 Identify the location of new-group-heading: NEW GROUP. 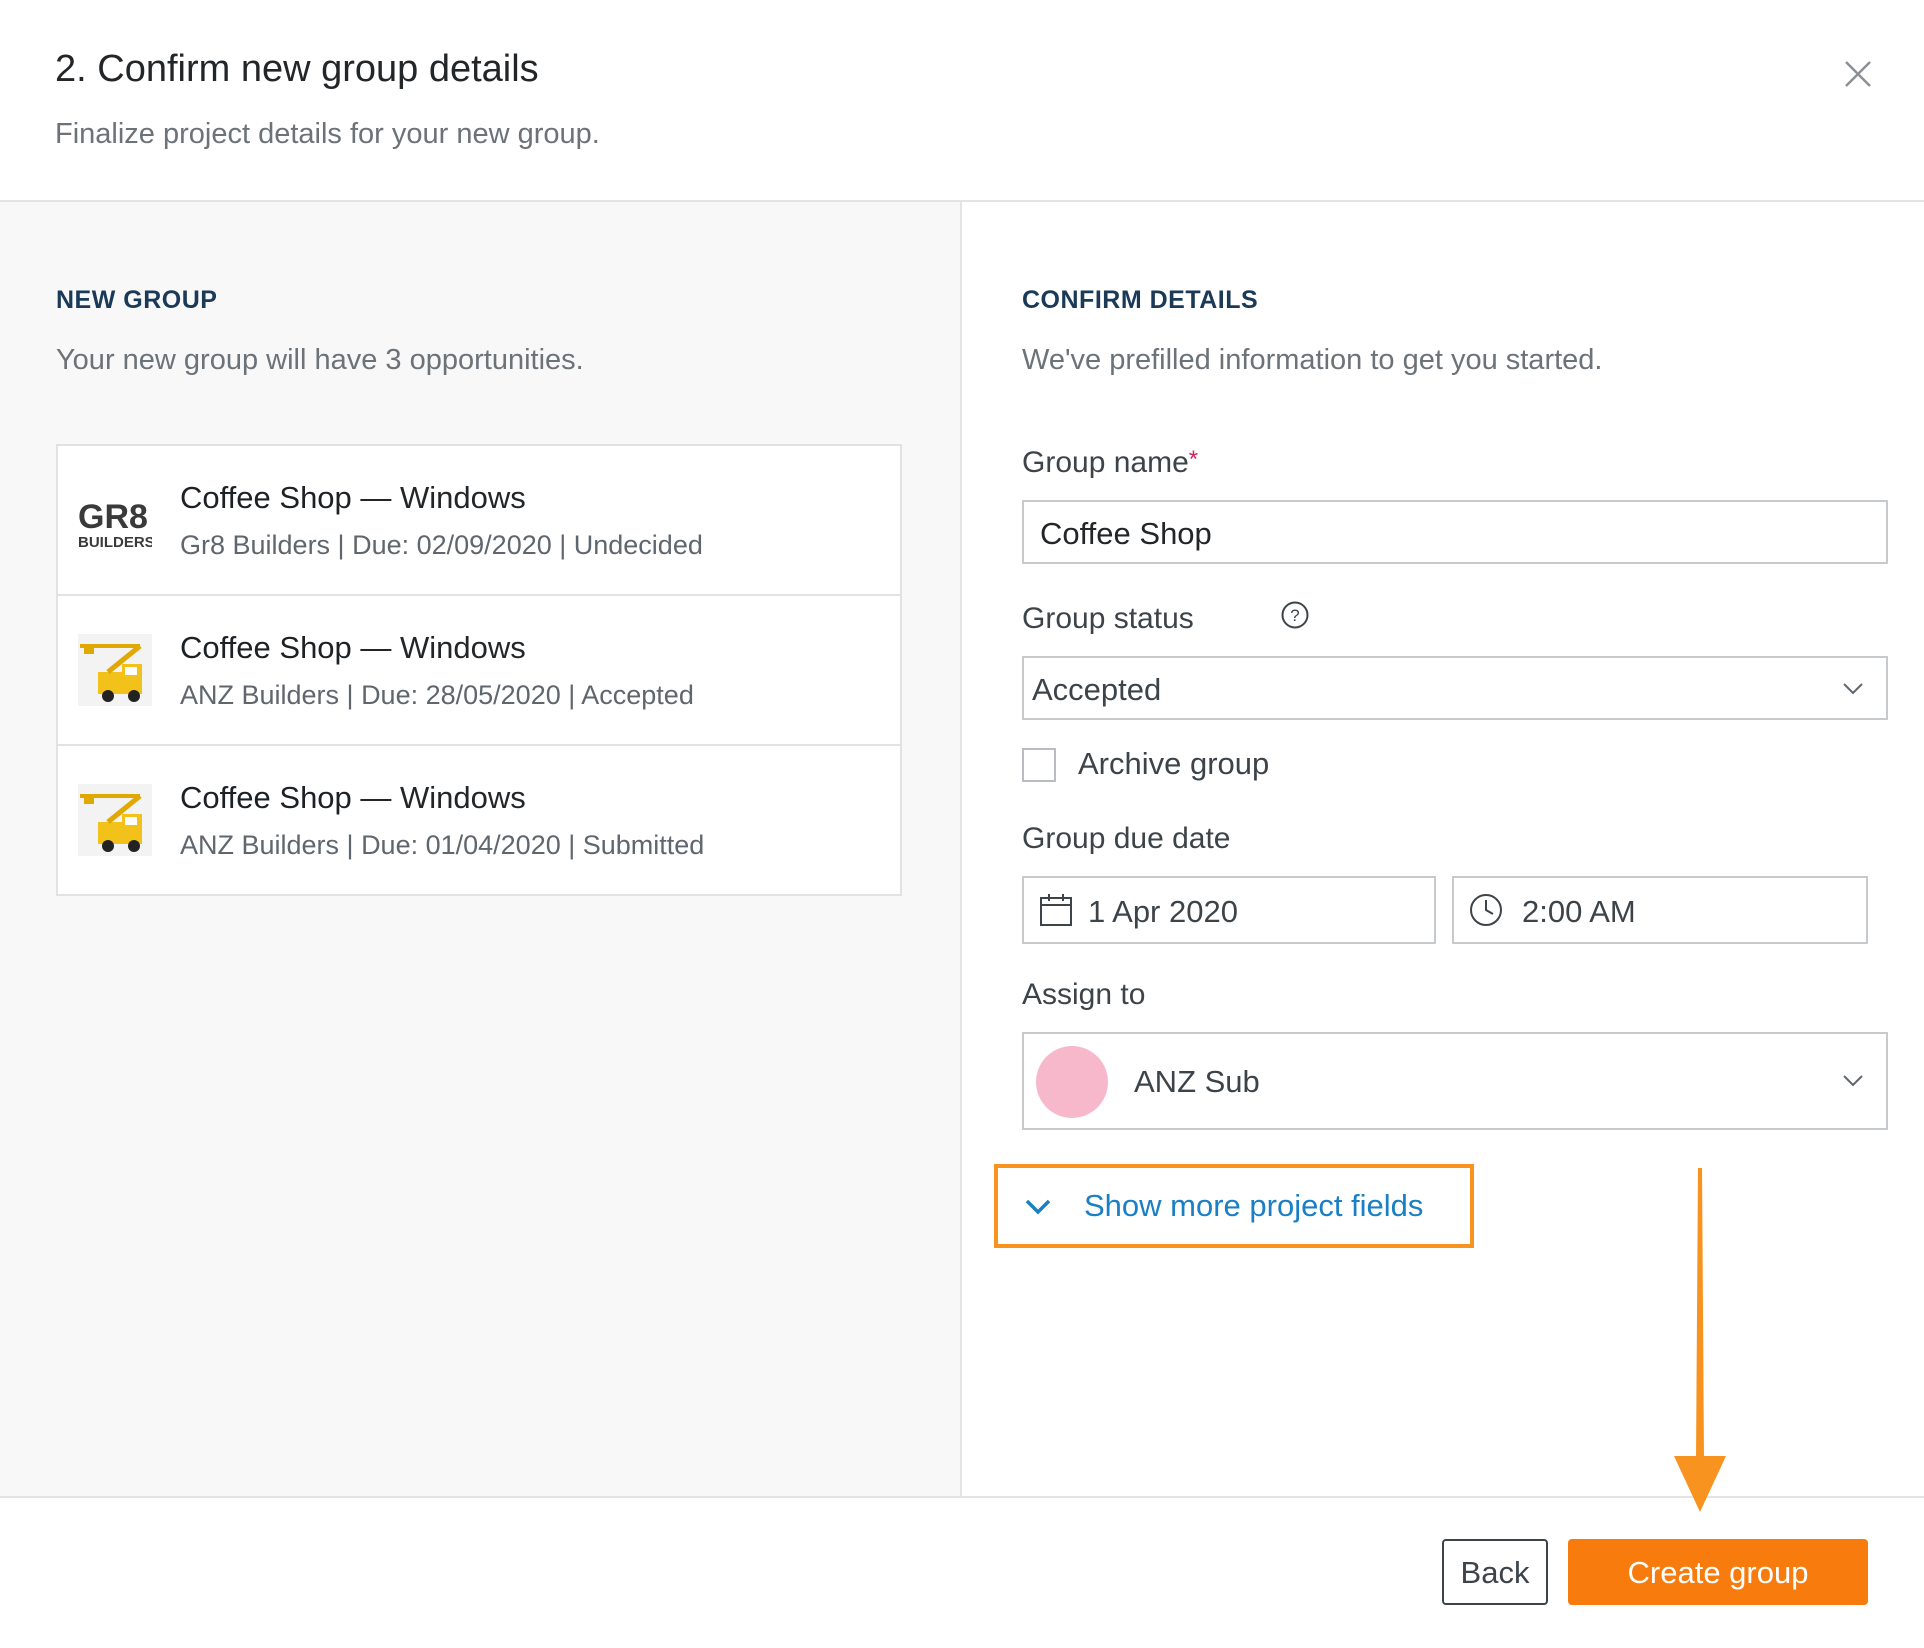
(137, 300).